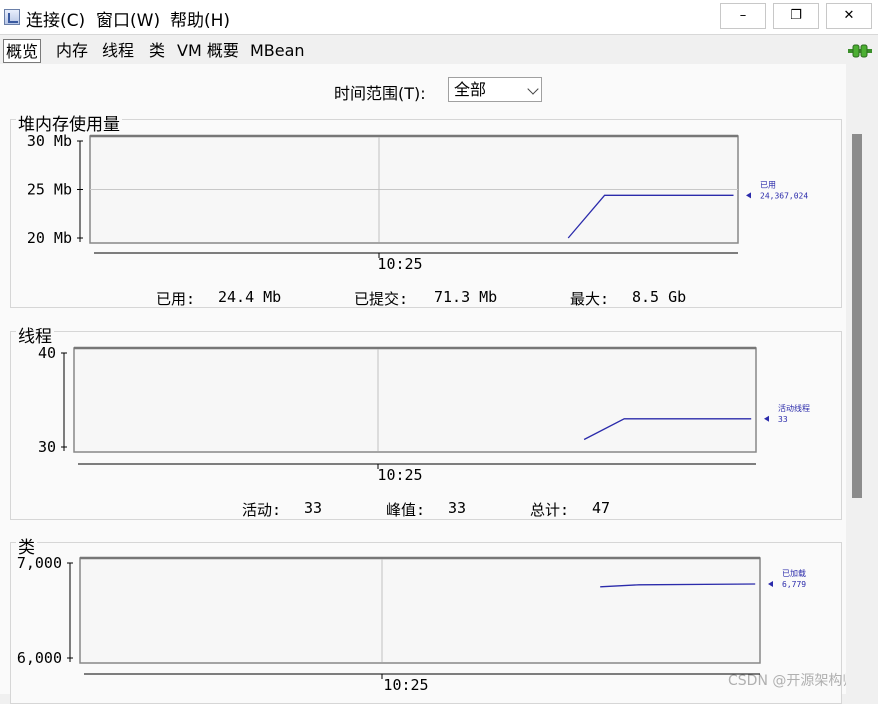 The width and height of the screenshot is (878, 704). What do you see at coordinates (118, 51) in the screenshot?
I see `tab-threads: 线程` at bounding box center [118, 51].